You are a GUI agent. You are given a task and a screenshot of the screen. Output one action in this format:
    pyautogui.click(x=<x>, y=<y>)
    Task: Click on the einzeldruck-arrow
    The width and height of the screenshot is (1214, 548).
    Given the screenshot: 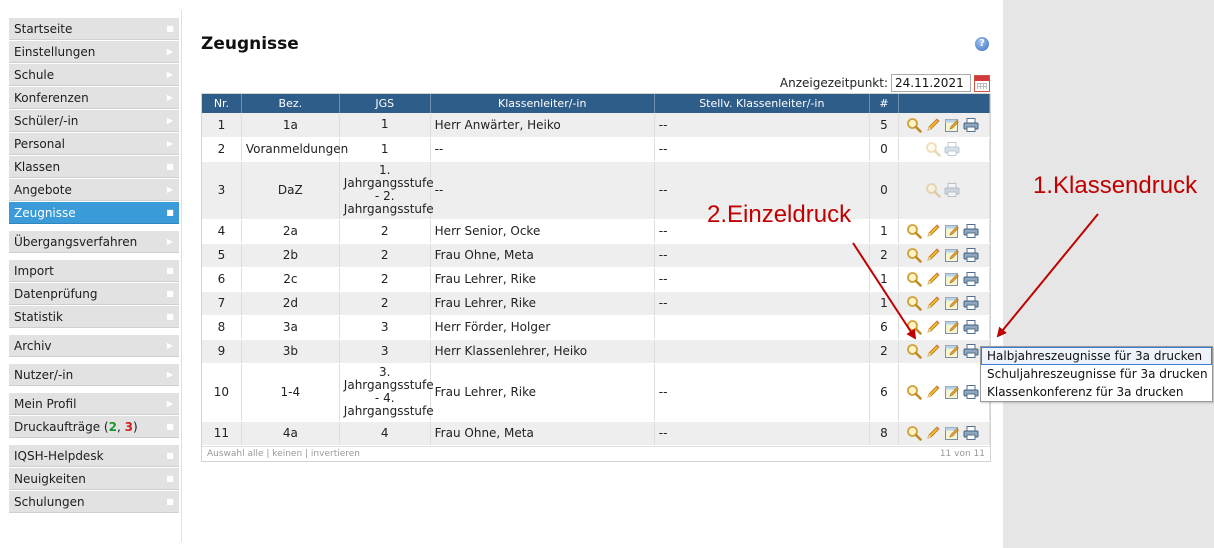 What is the action you would take?
    pyautogui.click(x=884, y=291)
    